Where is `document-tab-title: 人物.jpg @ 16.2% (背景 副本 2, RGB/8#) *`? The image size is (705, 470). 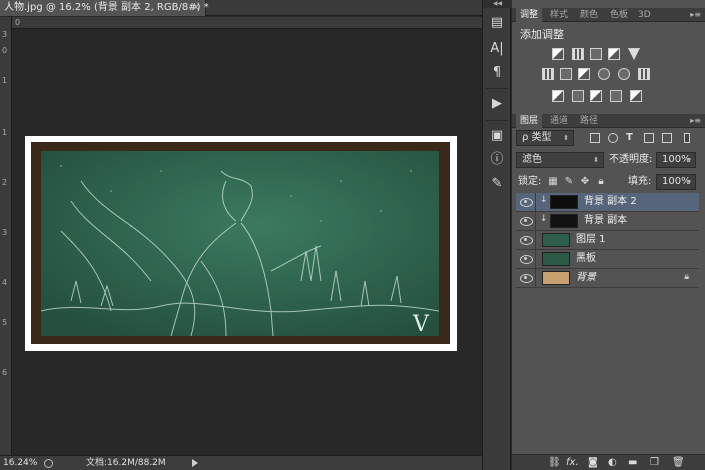 document-tab-title: 人物.jpg @ 16.2% (背景 副本 2, RGB/8#) * is located at coordinates (106, 7).